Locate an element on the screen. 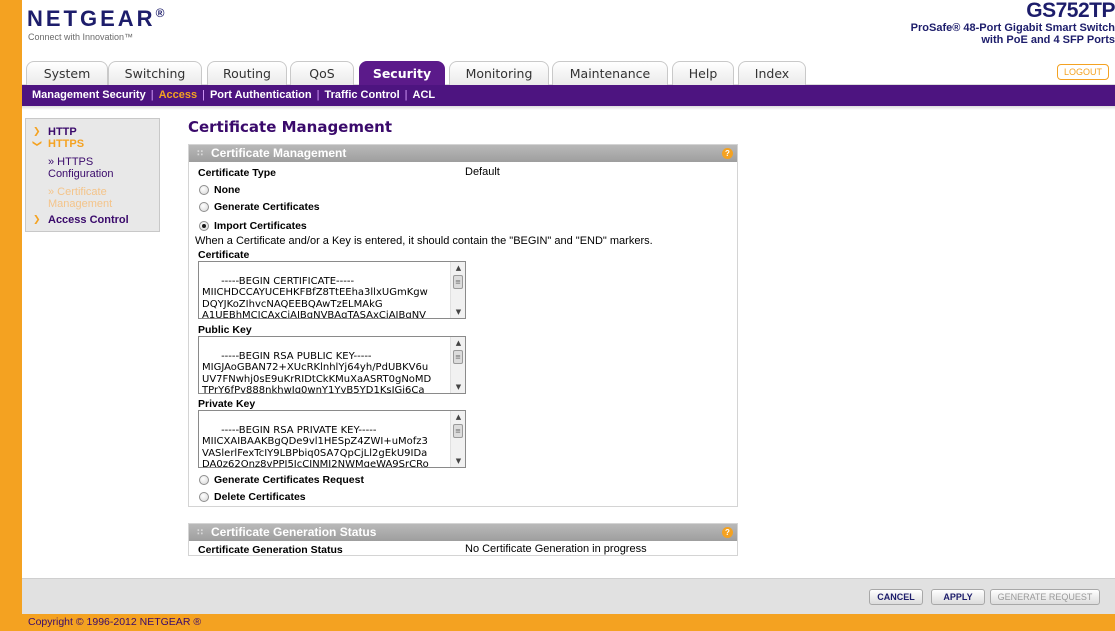 Image resolution: width=1115 pixels, height=631 pixels. model-desc-line-1: ProSafe® 48-Port Gigabit Smart Switch is located at coordinates (1012, 28).